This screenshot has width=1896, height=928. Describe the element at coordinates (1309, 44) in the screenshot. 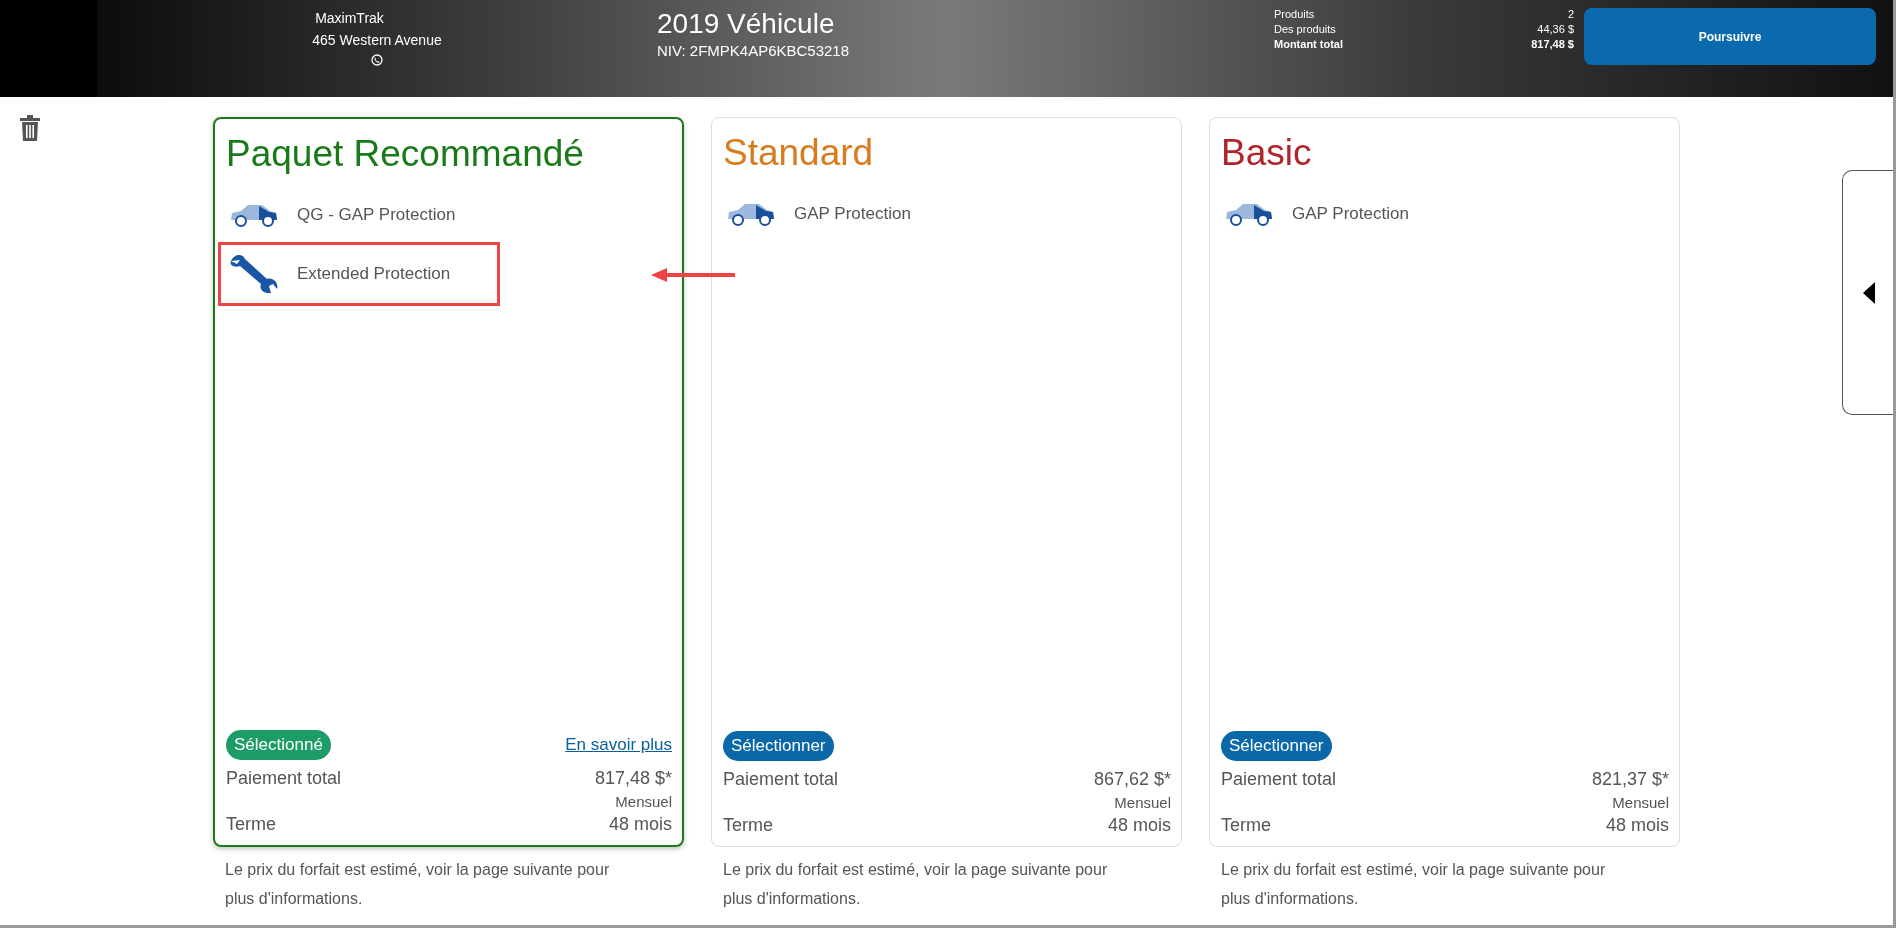

I see `summary-label: Montant total` at that location.